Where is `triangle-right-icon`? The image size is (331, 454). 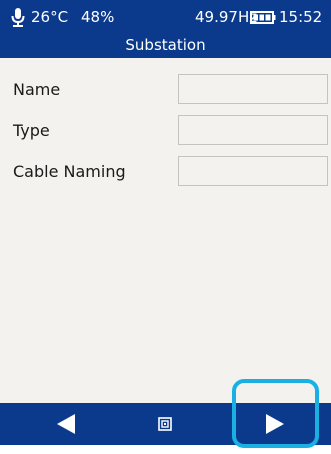 triangle-right-icon is located at coordinates (275, 424).